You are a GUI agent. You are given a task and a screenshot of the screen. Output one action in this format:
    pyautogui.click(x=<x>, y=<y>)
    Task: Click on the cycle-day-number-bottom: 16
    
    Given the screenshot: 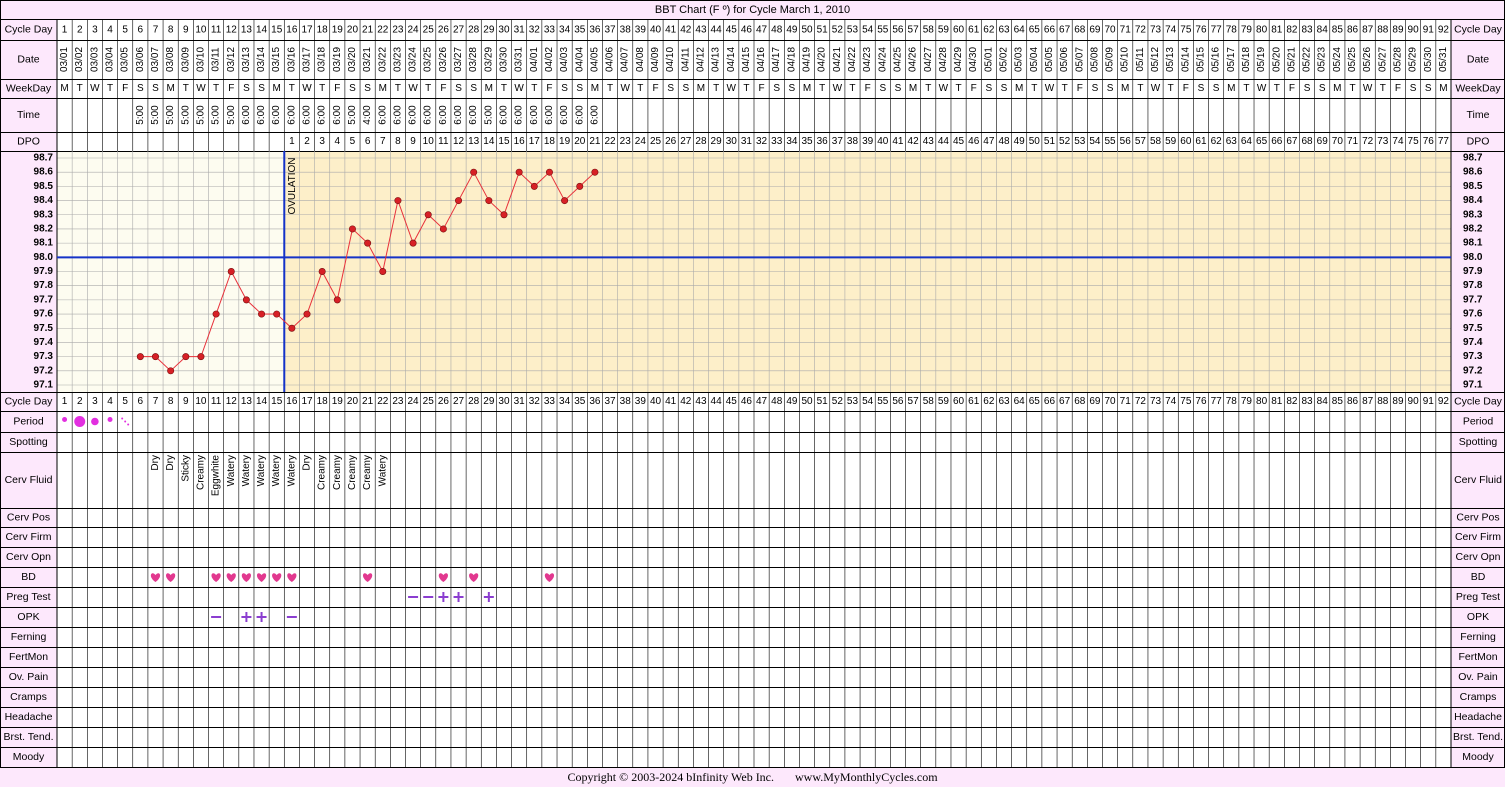 What is the action you would take?
    pyautogui.click(x=292, y=401)
    